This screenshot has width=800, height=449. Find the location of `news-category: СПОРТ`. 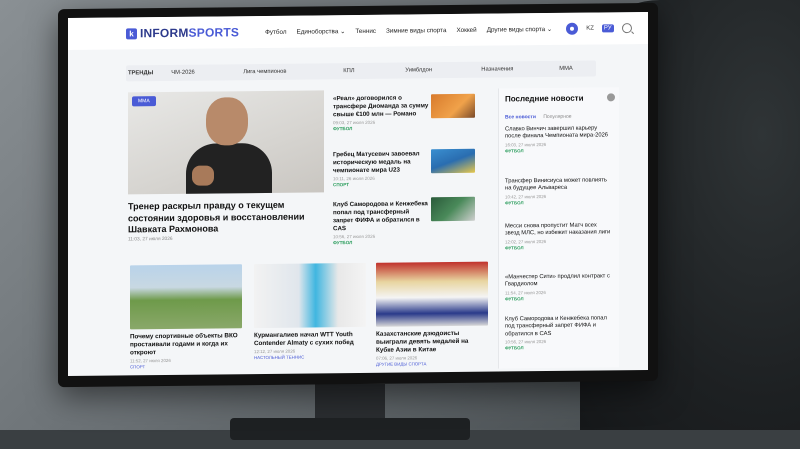

news-category: СПОРТ is located at coordinates (408, 184).